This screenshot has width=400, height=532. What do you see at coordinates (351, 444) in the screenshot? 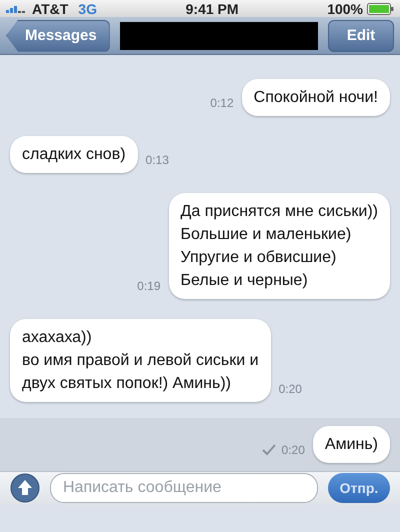
I see `message-bubble: Аминь)` at bounding box center [351, 444].